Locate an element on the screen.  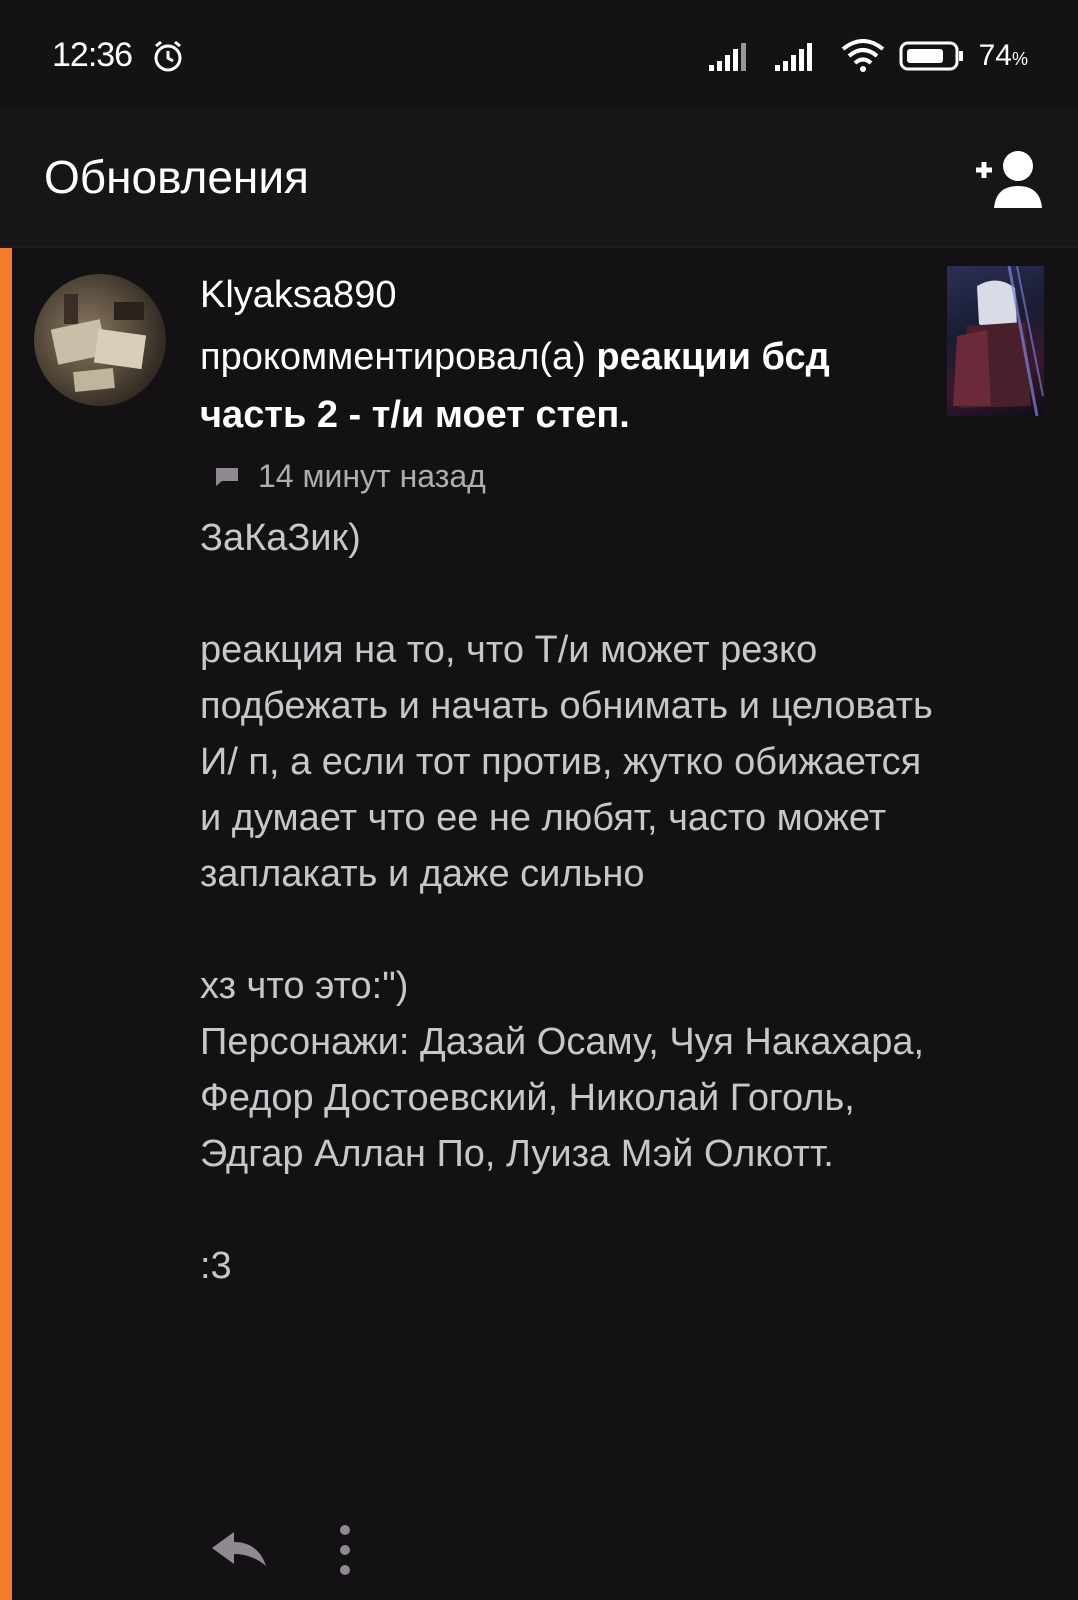
app-bar: Обновления is located at coordinates (539, 179).